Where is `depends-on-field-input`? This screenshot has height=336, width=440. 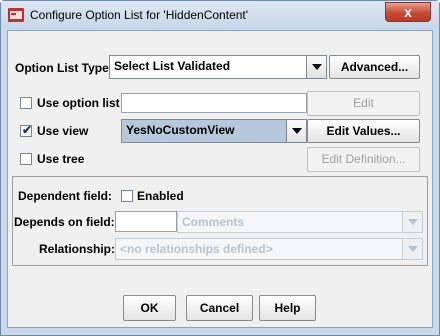
depends-on-field-input is located at coordinates (146, 221).